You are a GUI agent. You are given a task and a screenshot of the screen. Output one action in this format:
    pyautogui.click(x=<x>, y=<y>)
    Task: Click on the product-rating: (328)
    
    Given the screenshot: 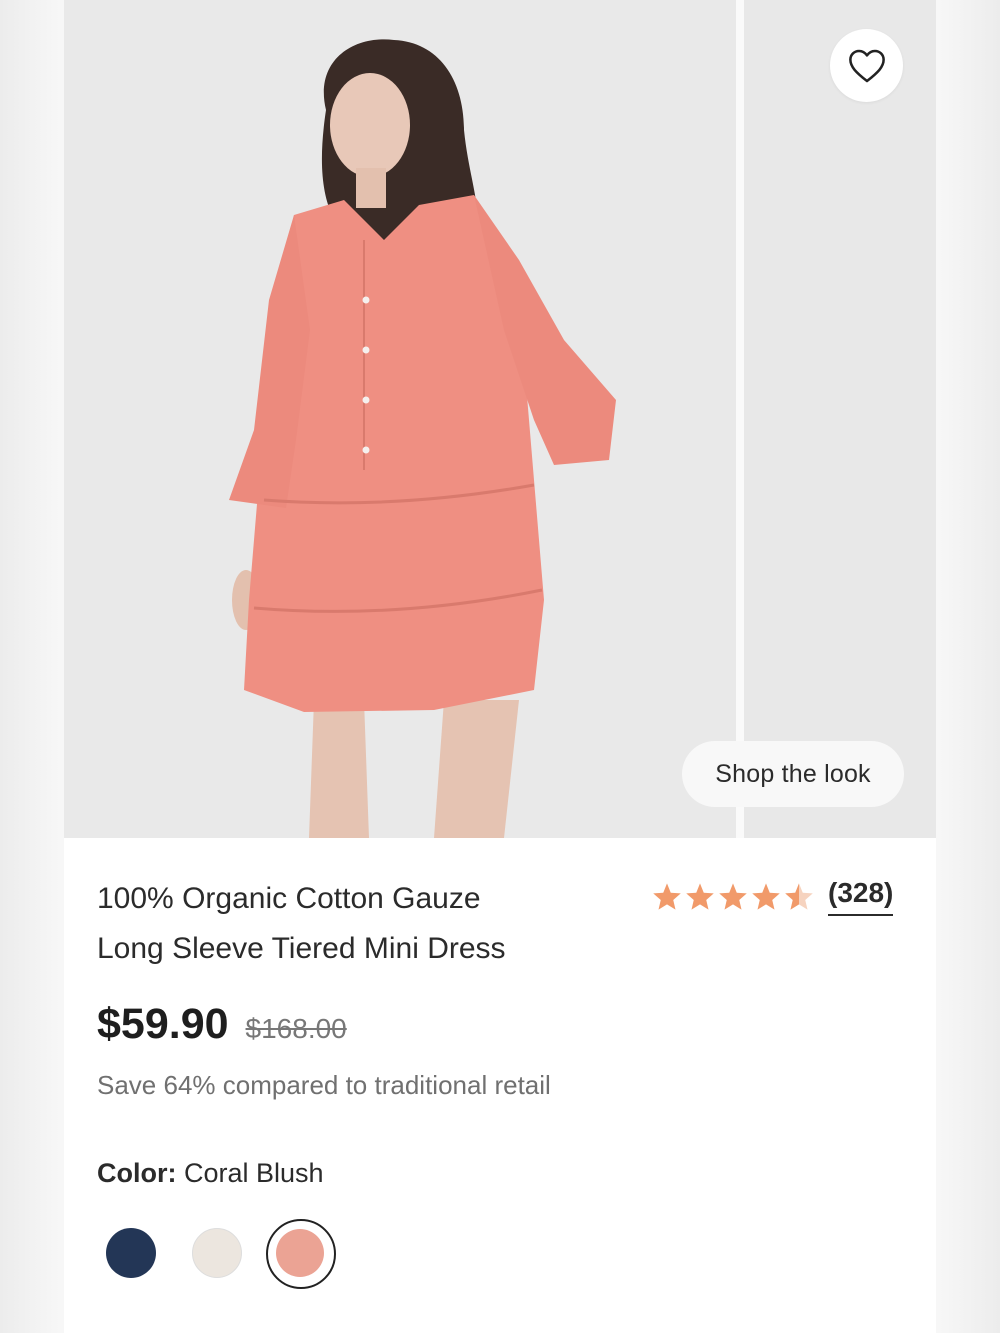 What is the action you would take?
    pyautogui.click(x=773, y=896)
    